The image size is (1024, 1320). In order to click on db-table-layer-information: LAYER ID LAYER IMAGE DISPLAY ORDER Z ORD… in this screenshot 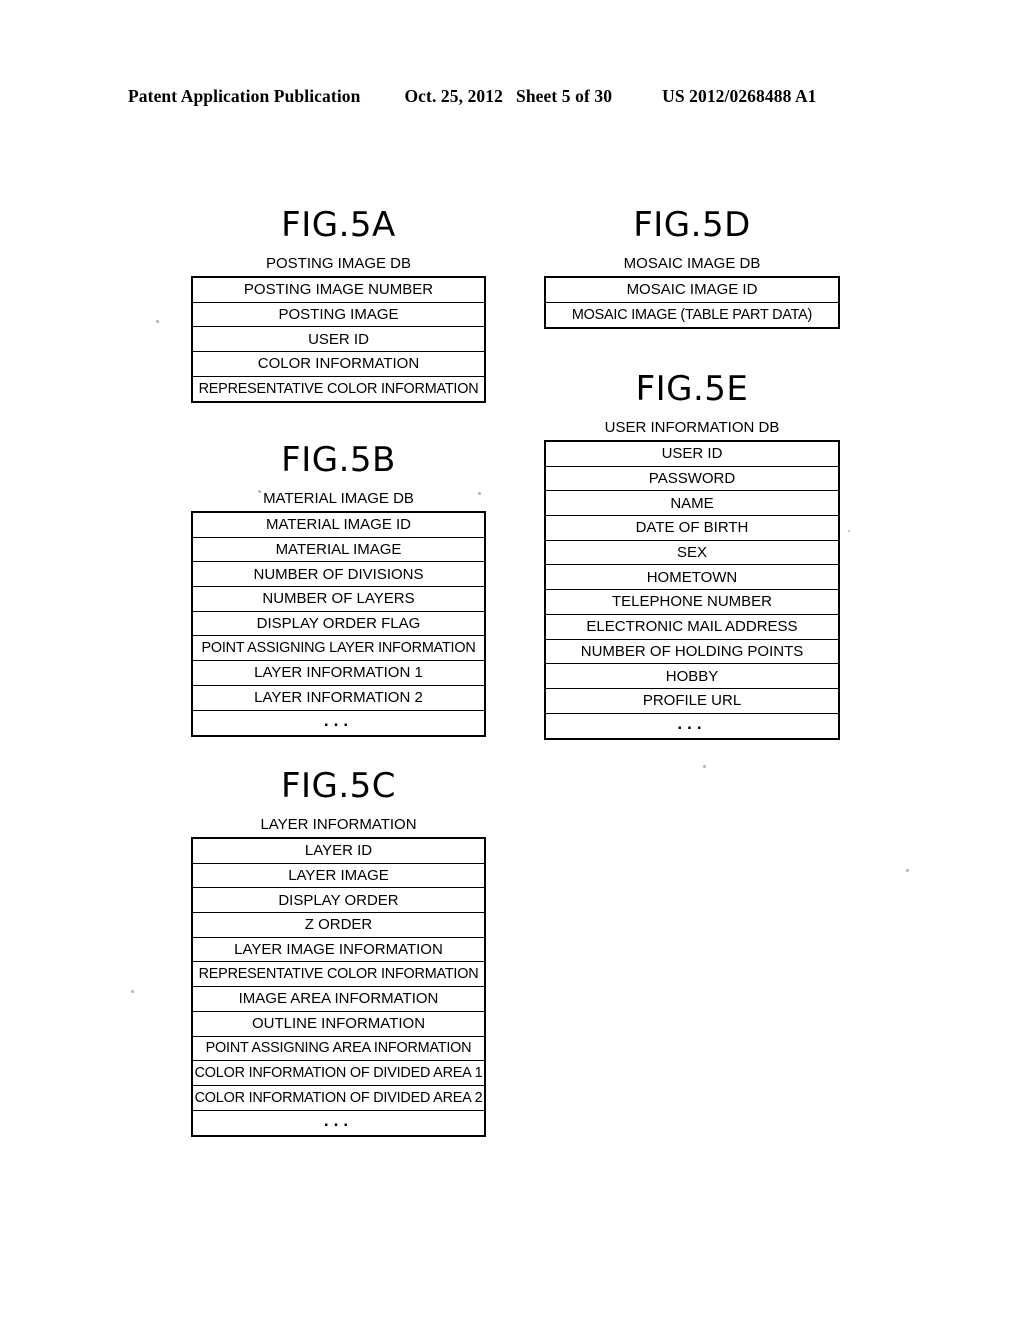, I will do `click(338, 987)`.